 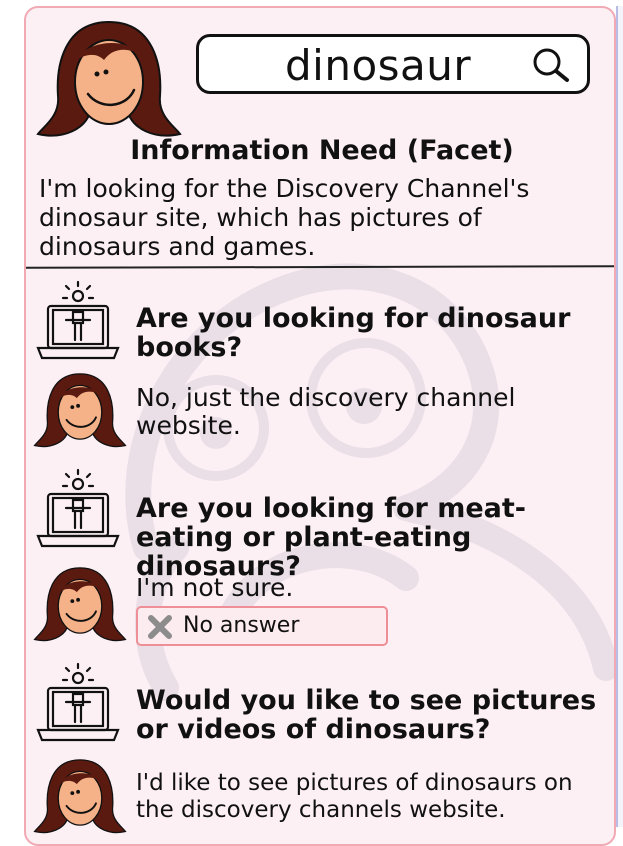 What do you see at coordinates (326, 411) in the screenshot?
I see `user-reply-1: No, just the discovery channel website.` at bounding box center [326, 411].